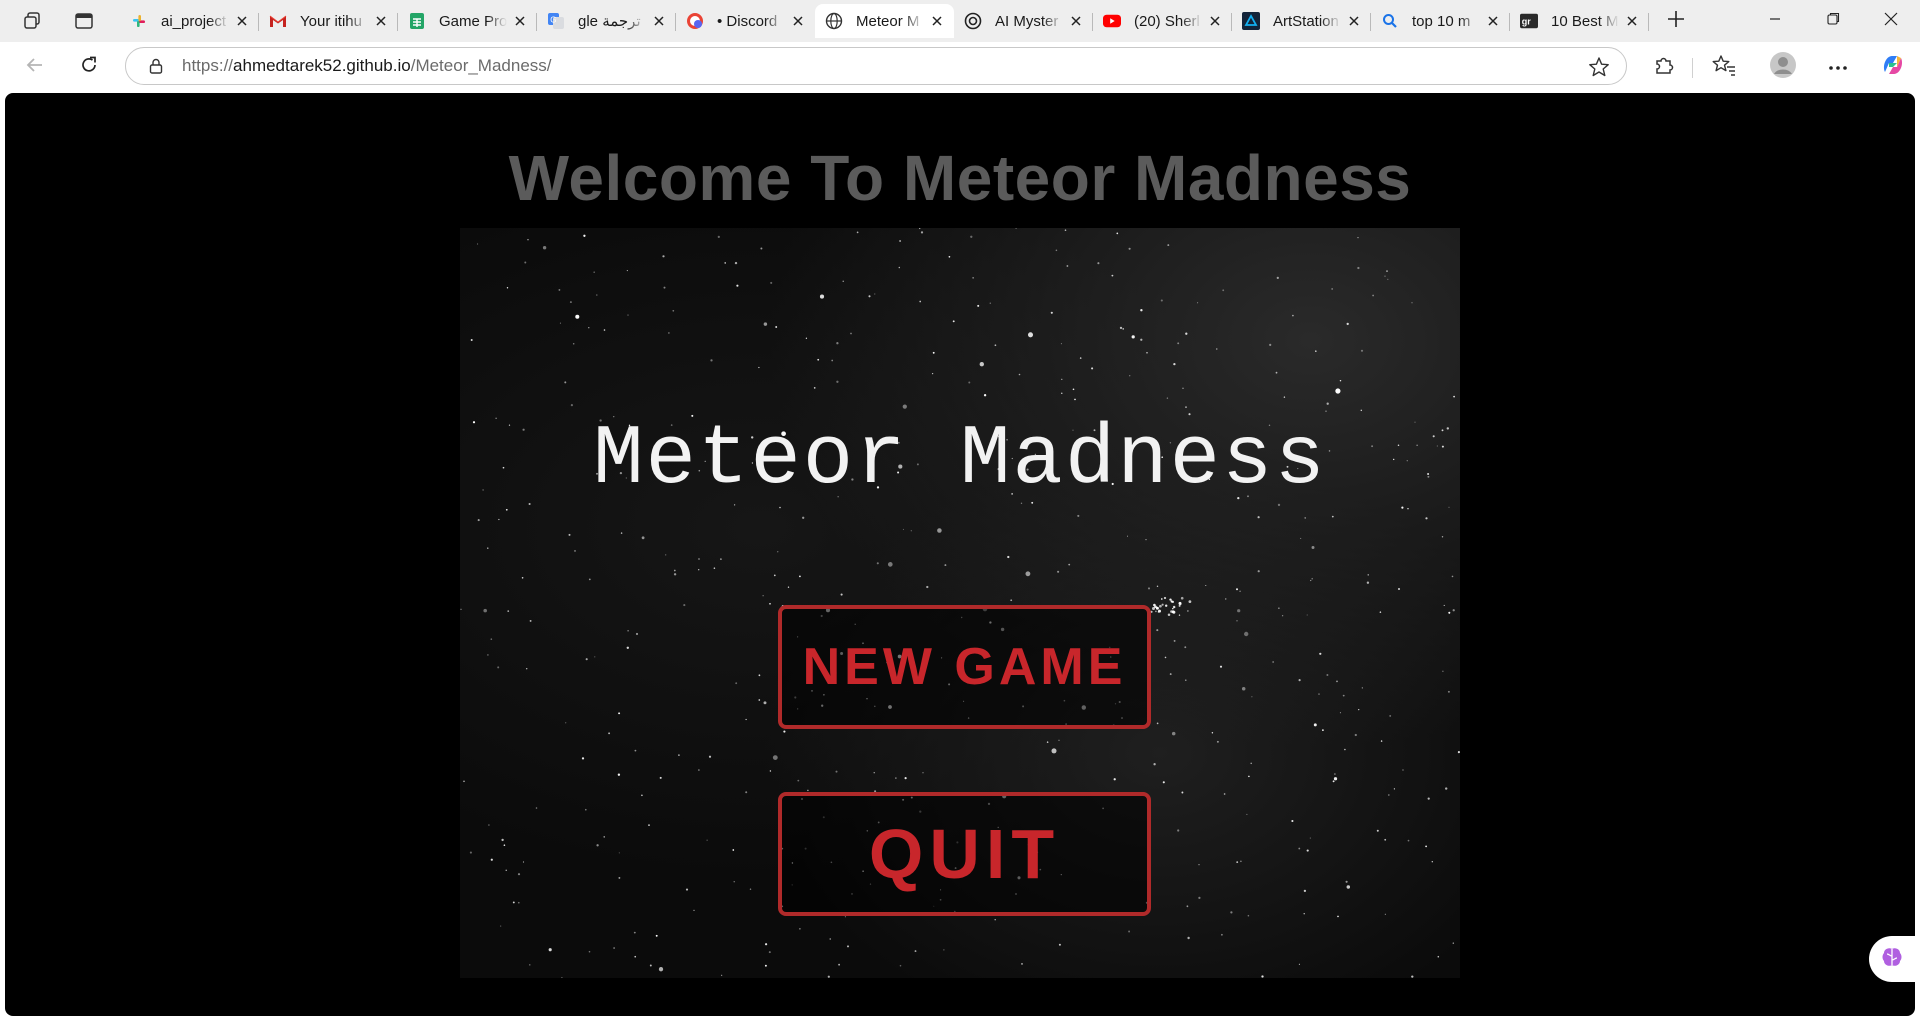  Describe the element at coordinates (964, 667) in the screenshot. I see `new-game-button: NEW GAME` at that location.